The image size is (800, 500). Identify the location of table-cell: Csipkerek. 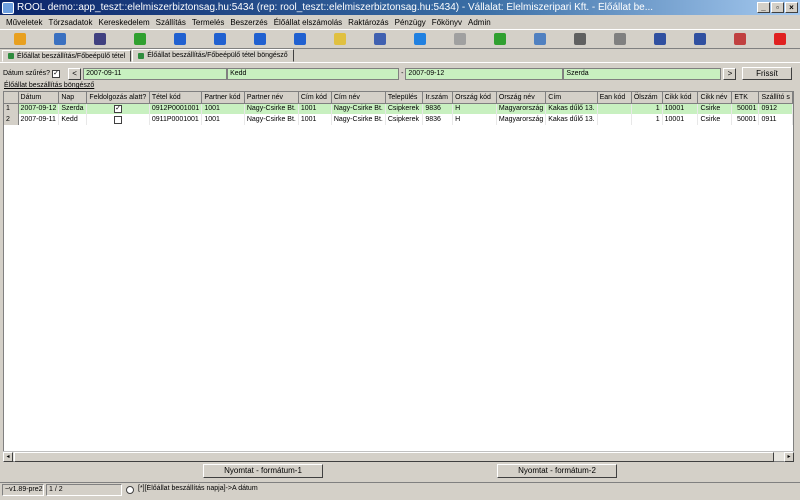
(404, 119).